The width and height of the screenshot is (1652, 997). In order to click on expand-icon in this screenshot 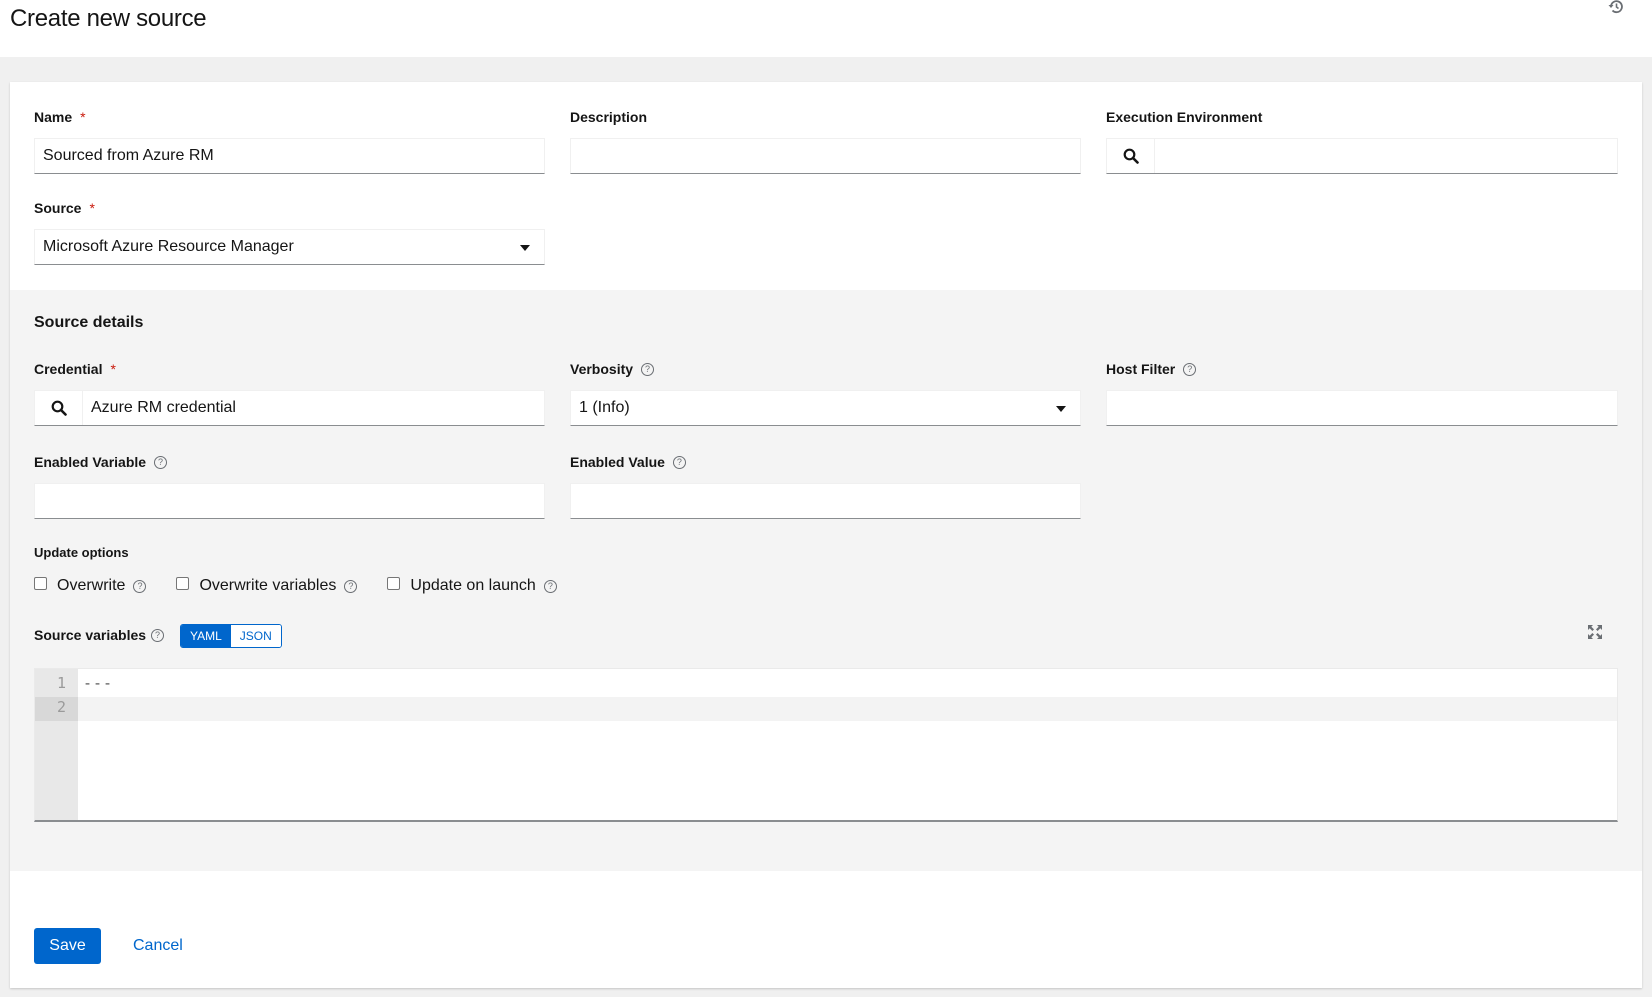, I will do `click(1595, 632)`.